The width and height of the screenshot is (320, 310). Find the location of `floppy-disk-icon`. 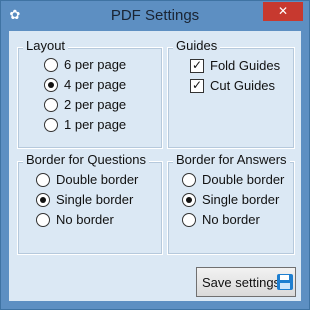

floppy-disk-icon is located at coordinates (285, 282).